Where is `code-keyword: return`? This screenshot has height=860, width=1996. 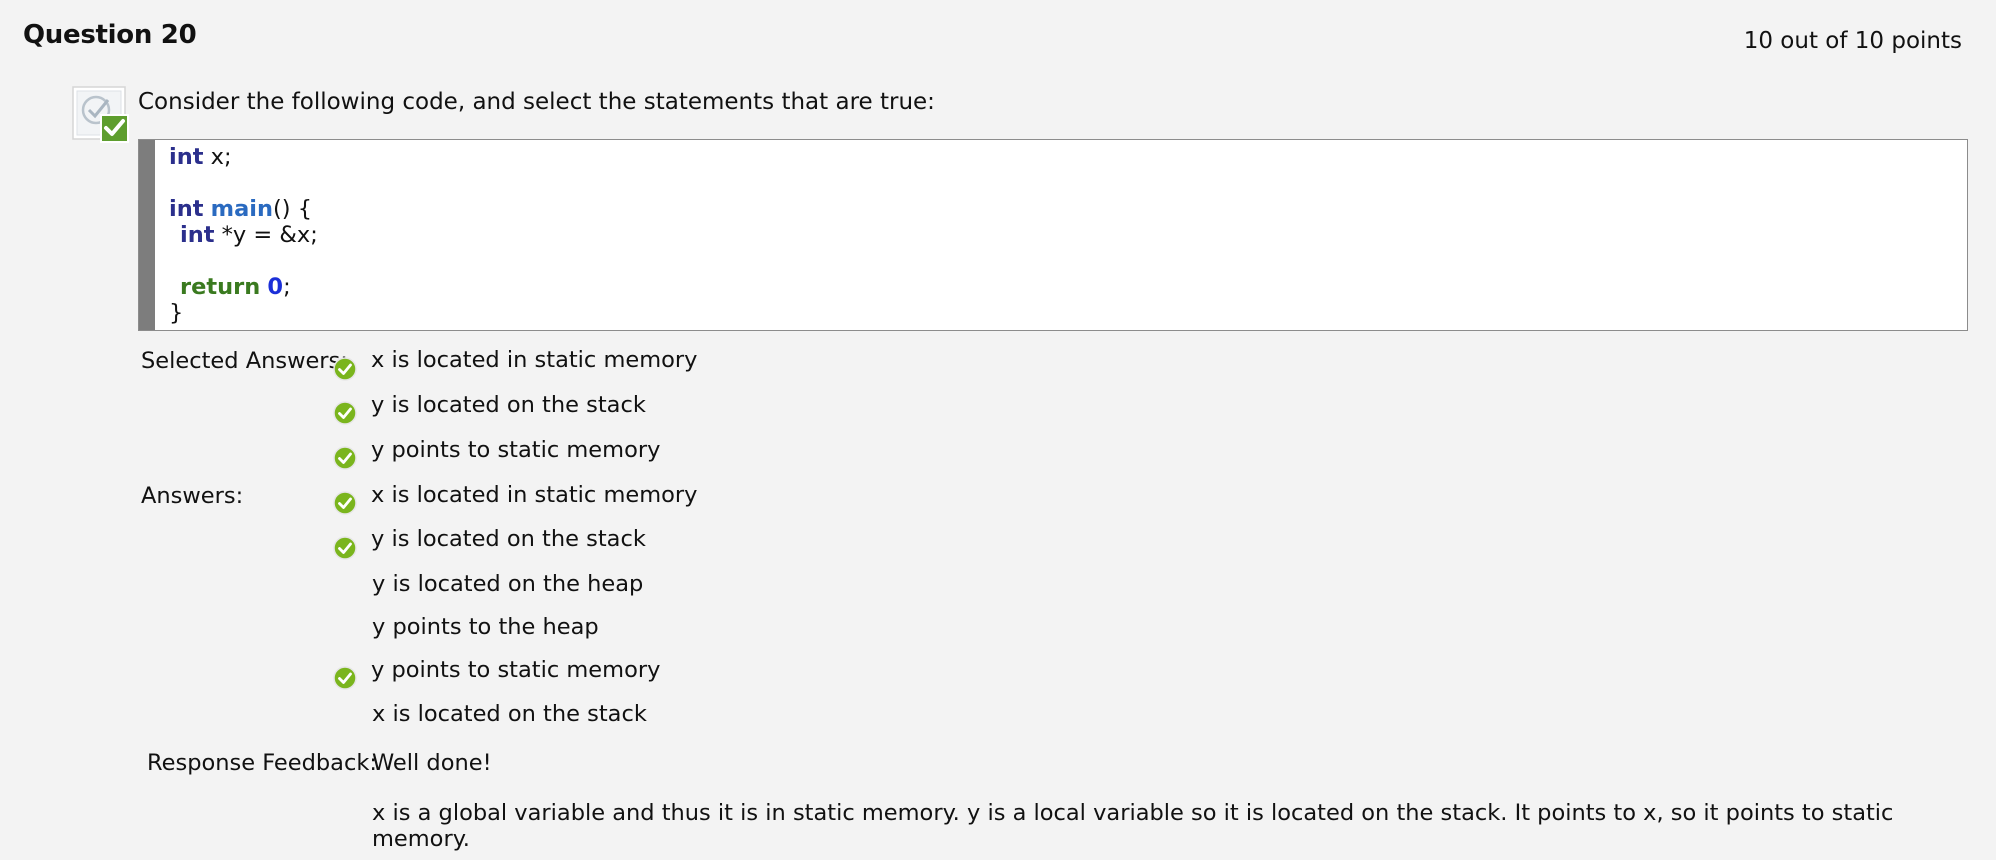 code-keyword: return is located at coordinates (220, 287).